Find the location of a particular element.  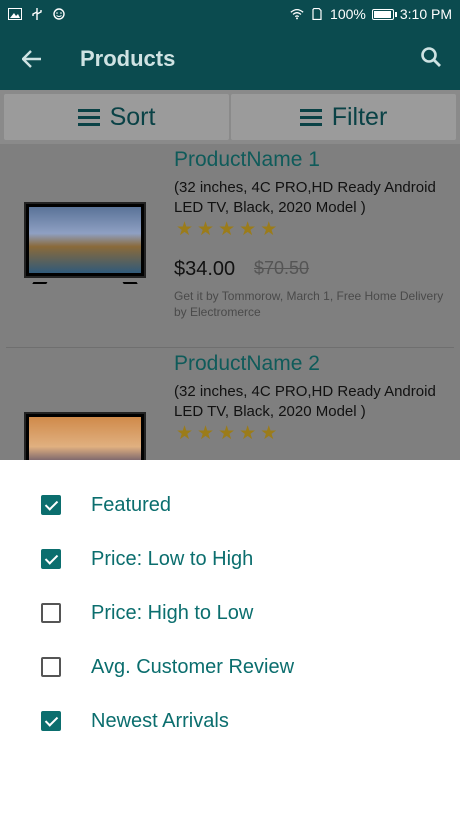

page-title: Products is located at coordinates (128, 58).